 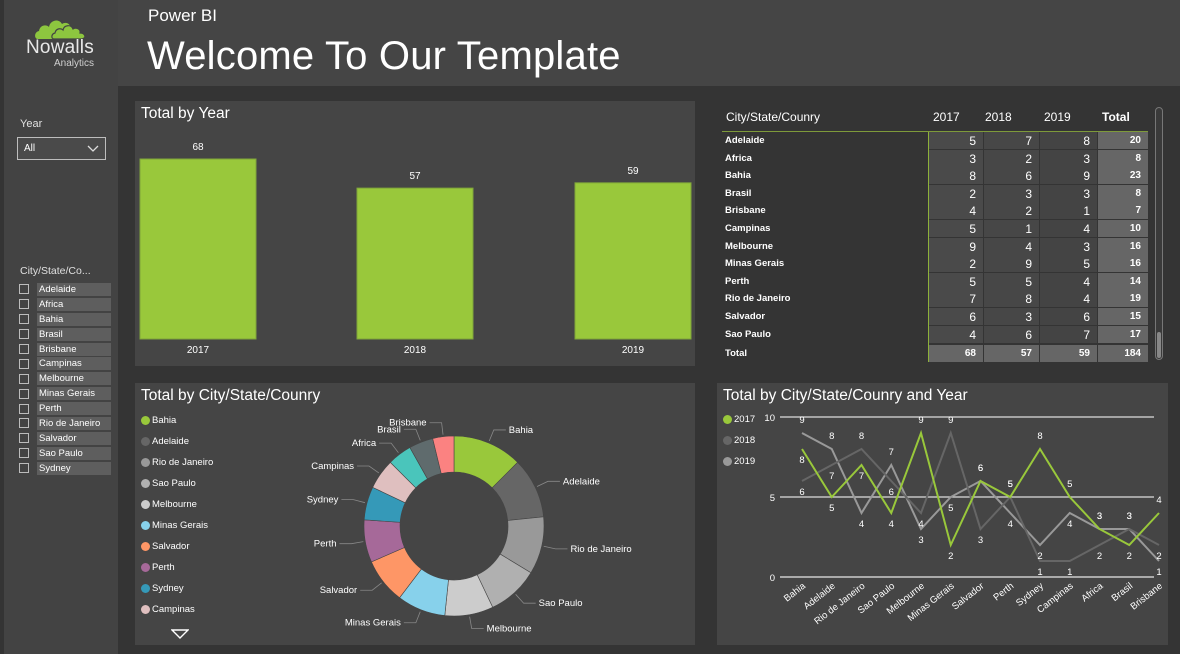 I want to click on row-total-cell: 19, so click(x=1123, y=299).